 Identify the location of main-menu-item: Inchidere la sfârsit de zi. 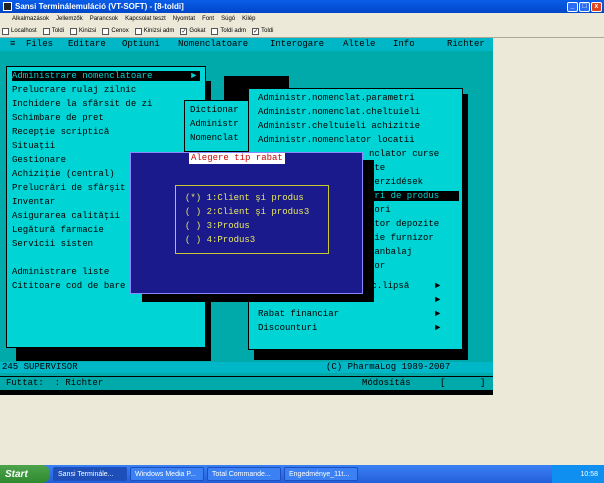
(82, 104).